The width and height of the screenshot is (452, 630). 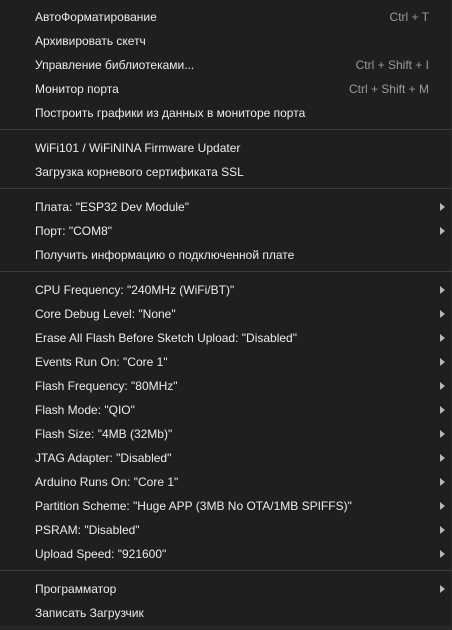 I want to click on menu-item-label: CPU Frequency: "240MHz (WiFi/BT)", so click(x=135, y=290).